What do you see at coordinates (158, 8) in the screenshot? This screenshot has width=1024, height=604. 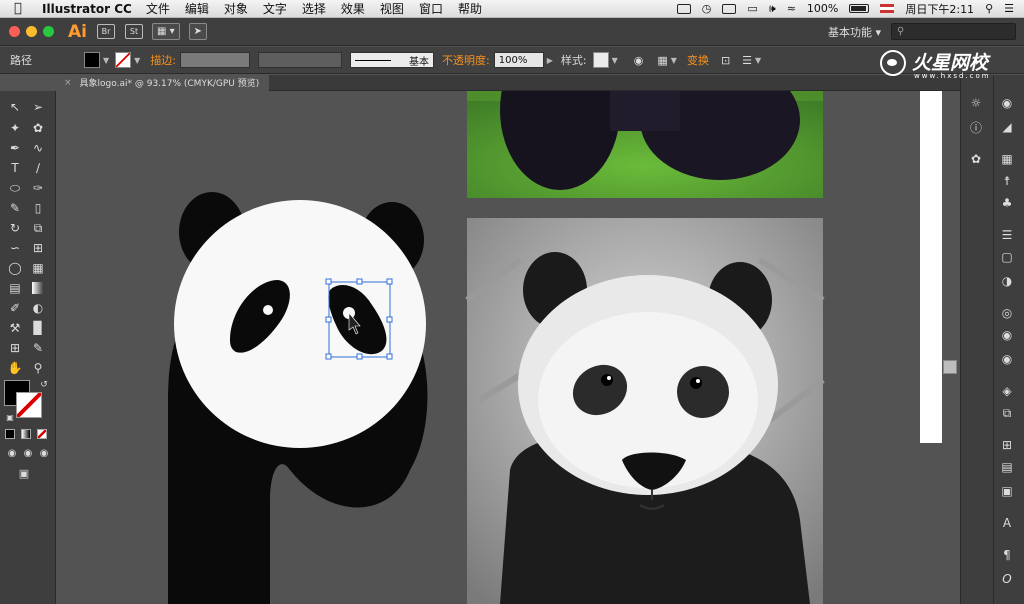 I see `menu-file: 文件` at bounding box center [158, 8].